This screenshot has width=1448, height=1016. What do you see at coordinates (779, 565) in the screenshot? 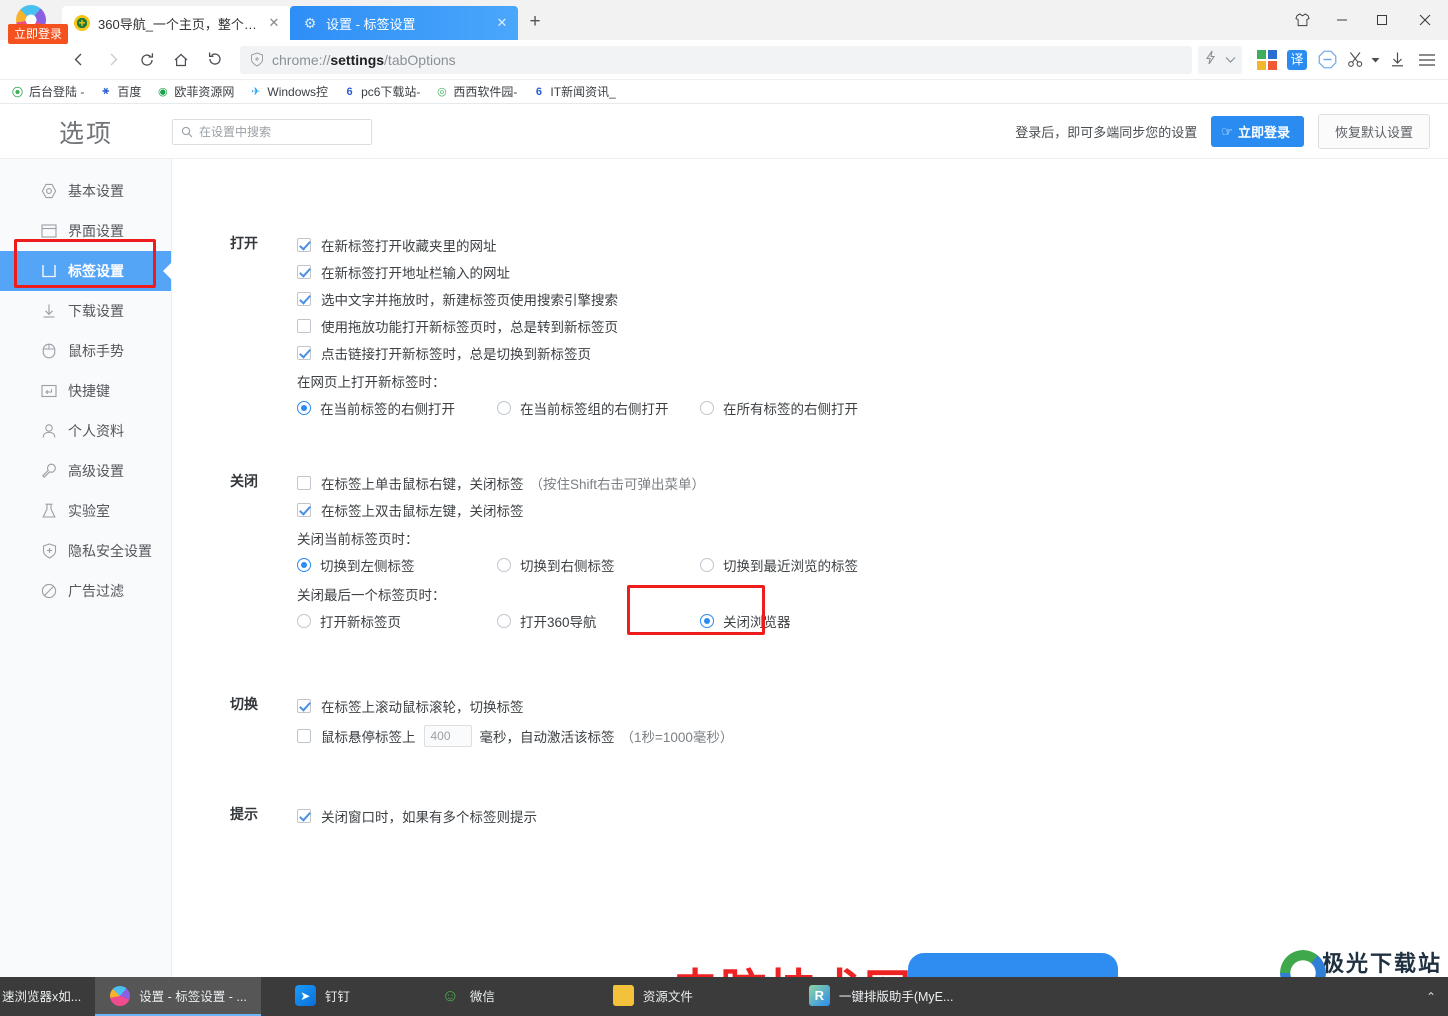
I see `radio-option: 切换到最近浏览的标签` at bounding box center [779, 565].